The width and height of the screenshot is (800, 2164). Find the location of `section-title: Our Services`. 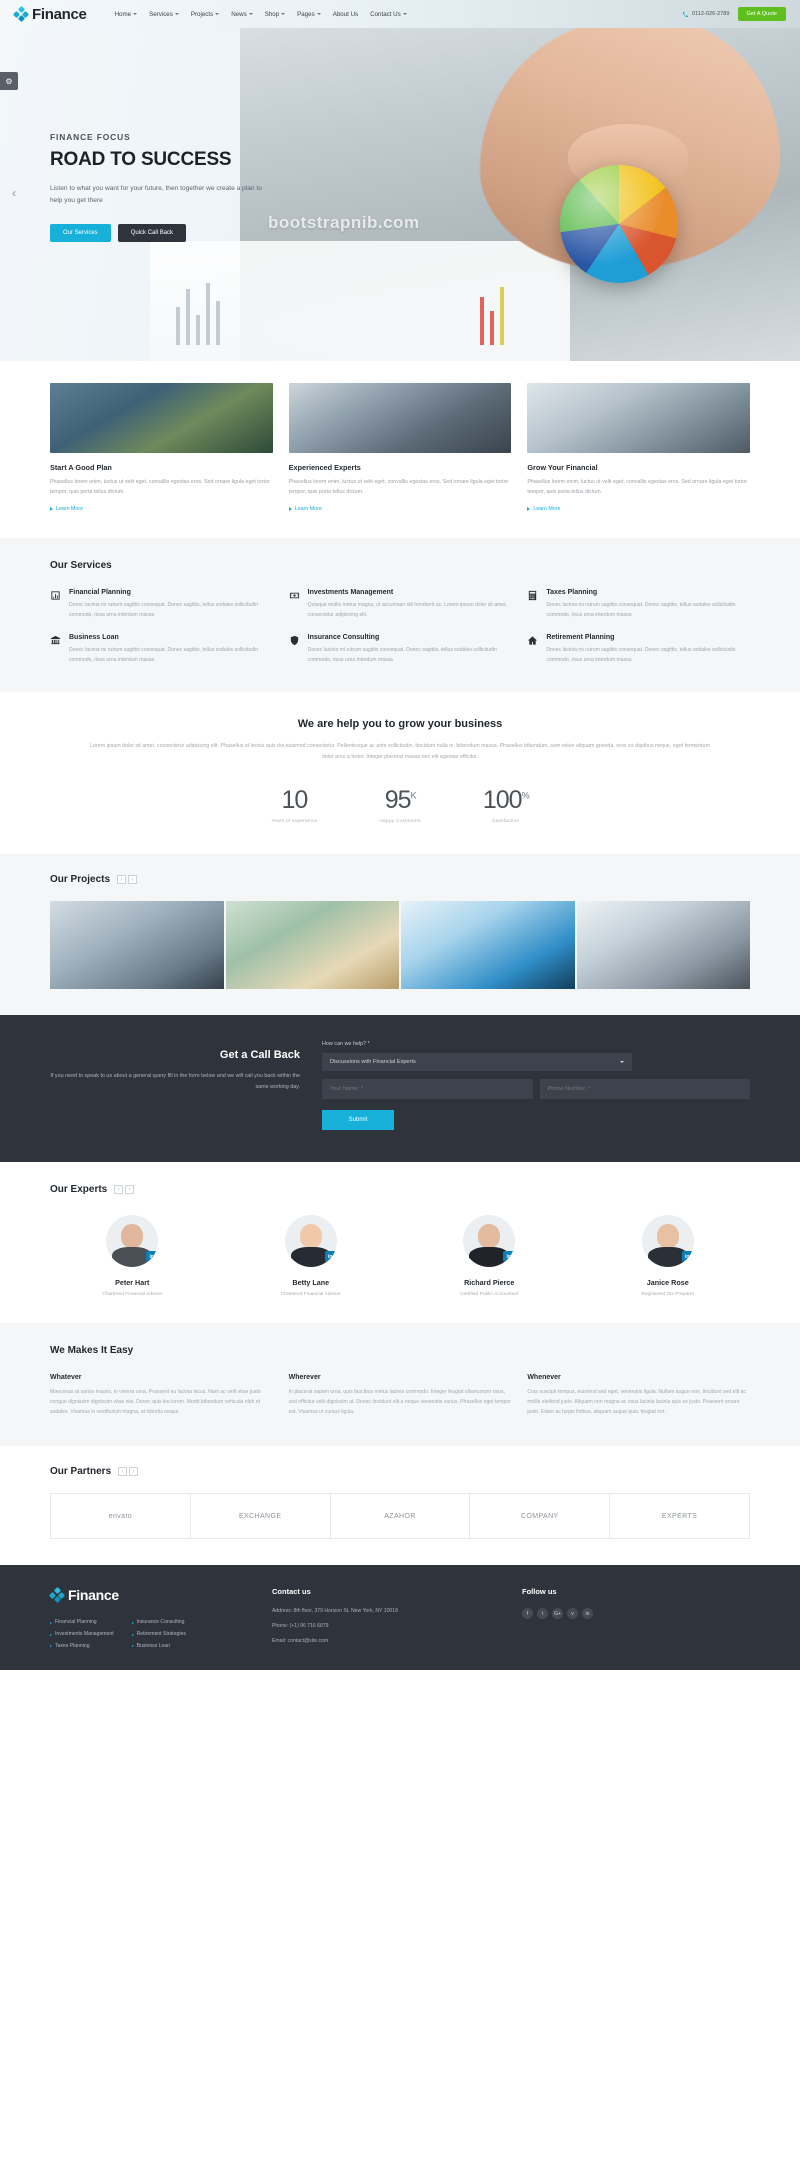

section-title: Our Services is located at coordinates (81, 565).